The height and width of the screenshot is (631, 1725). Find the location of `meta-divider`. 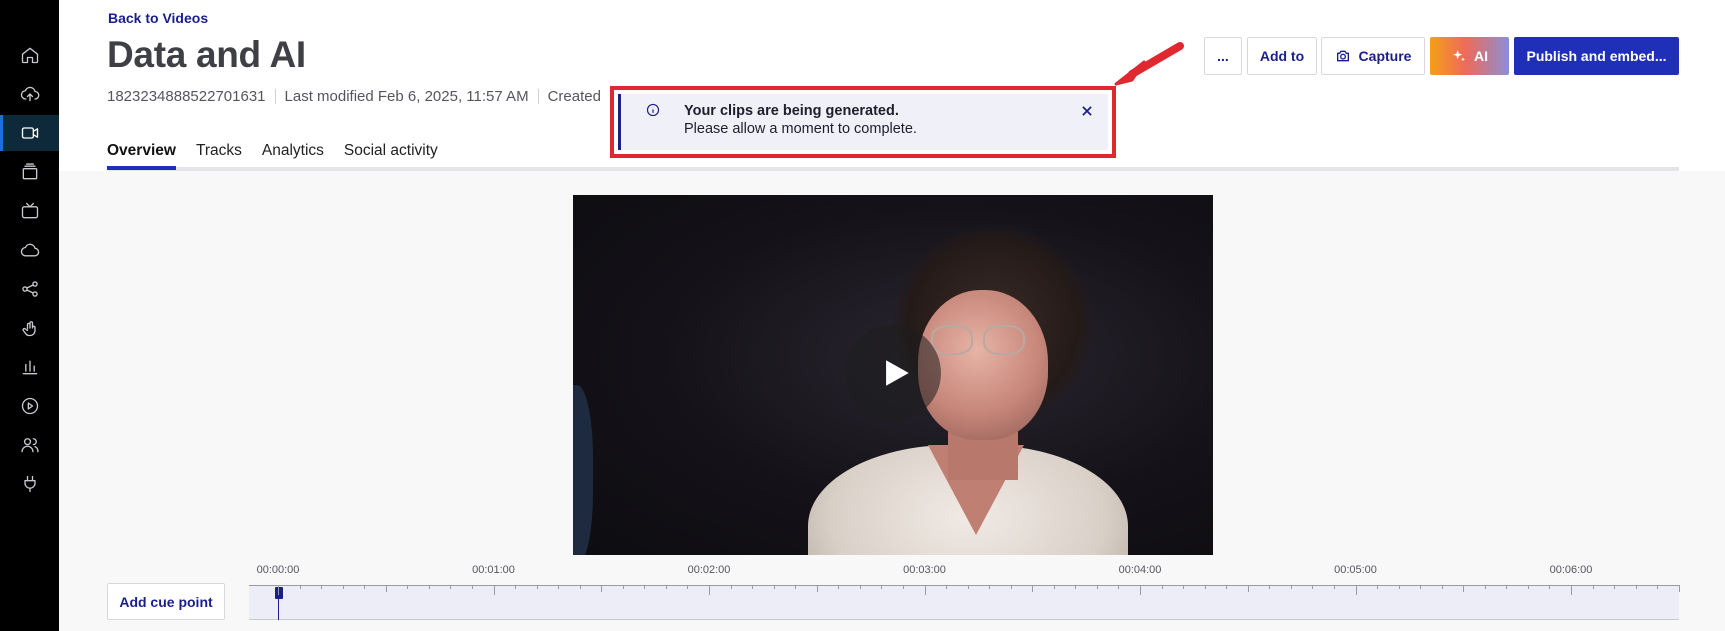

meta-divider is located at coordinates (275, 96).